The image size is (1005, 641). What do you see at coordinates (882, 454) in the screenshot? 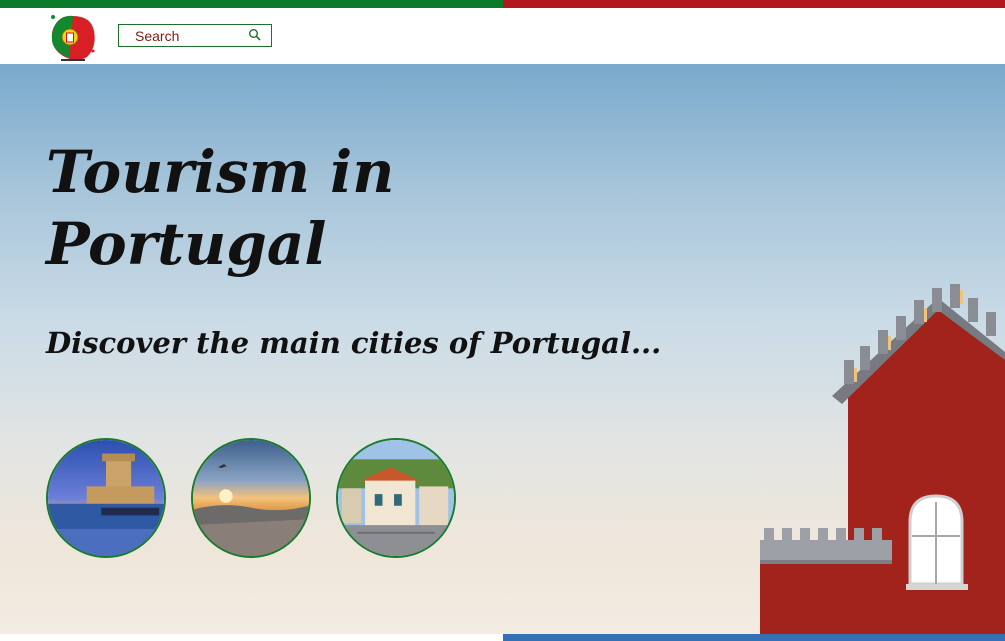
I see `castle-illustration` at bounding box center [882, 454].